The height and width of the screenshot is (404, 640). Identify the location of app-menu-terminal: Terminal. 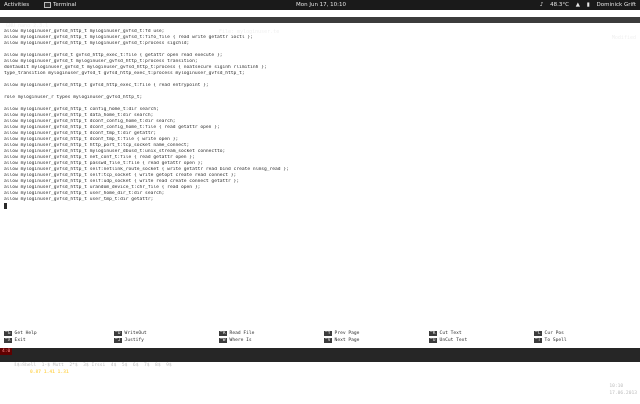
(60, 5).